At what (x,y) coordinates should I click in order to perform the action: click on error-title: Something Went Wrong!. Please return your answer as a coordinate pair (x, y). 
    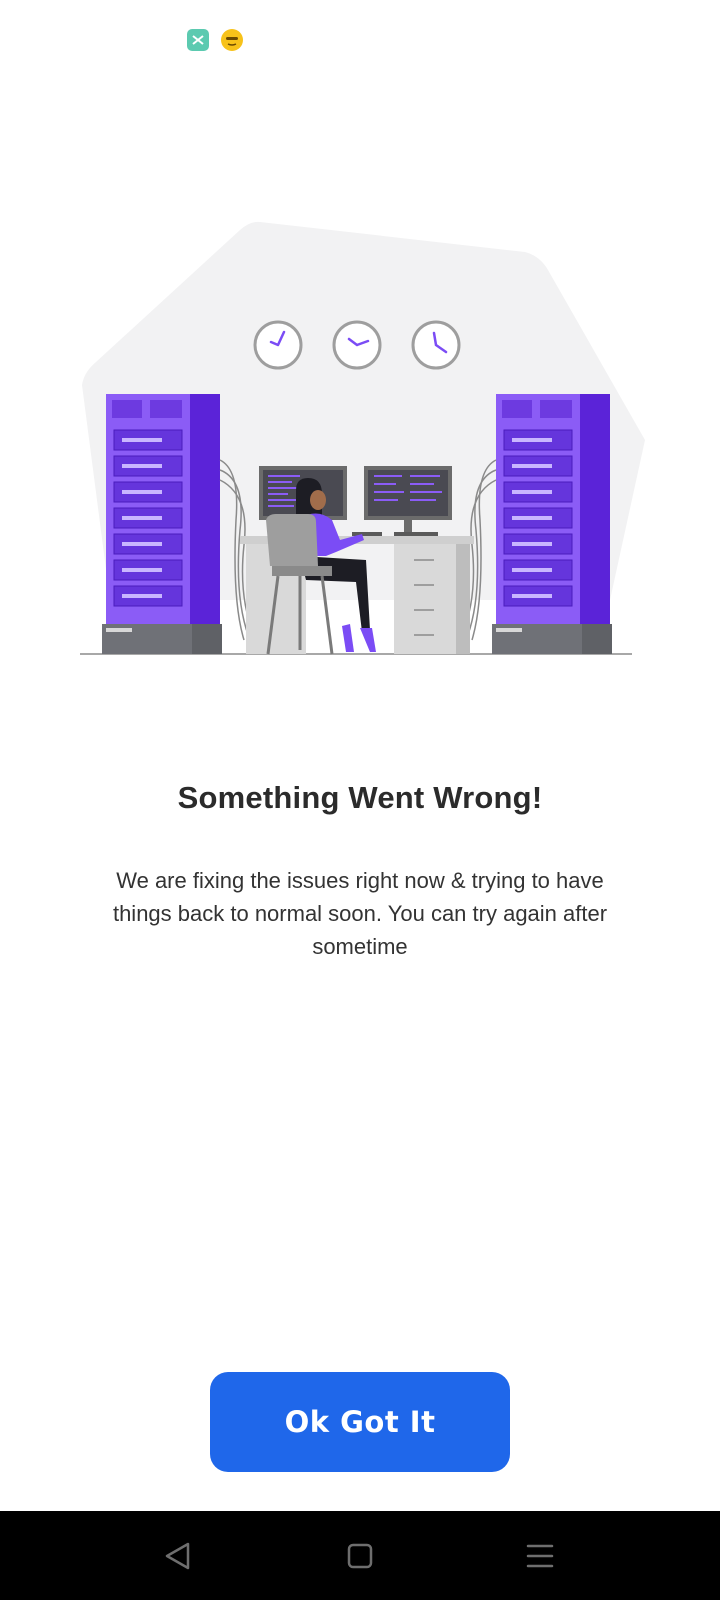
    Looking at the image, I should click on (360, 797).